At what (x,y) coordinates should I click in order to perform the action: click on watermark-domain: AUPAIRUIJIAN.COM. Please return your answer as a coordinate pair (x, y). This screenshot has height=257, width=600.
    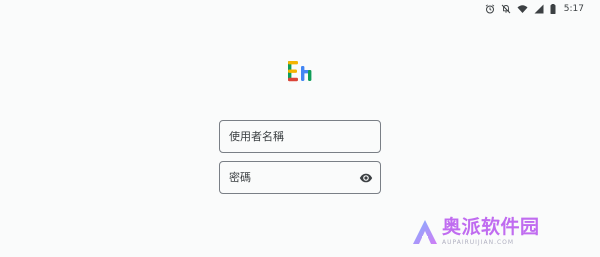
    Looking at the image, I should click on (478, 242).